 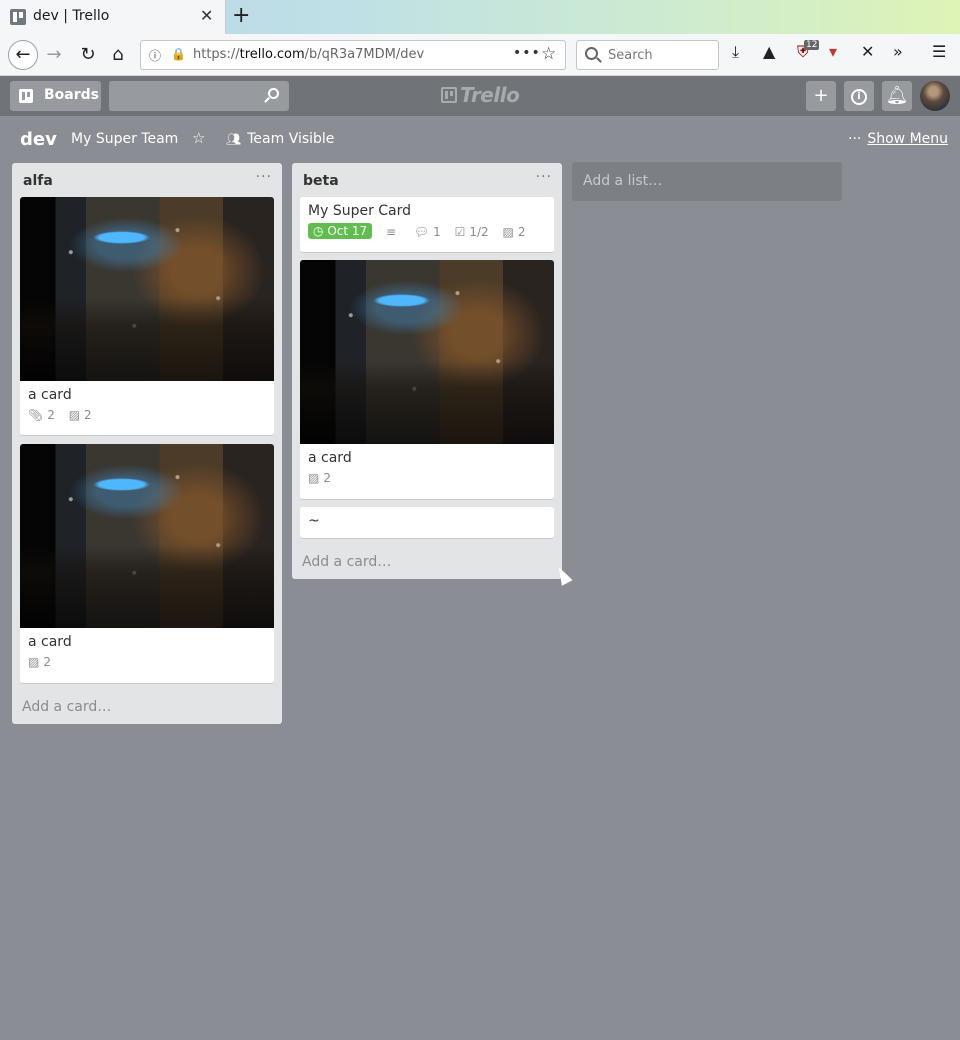 What do you see at coordinates (234, 139) in the screenshot?
I see `team-icon: 👥︎` at bounding box center [234, 139].